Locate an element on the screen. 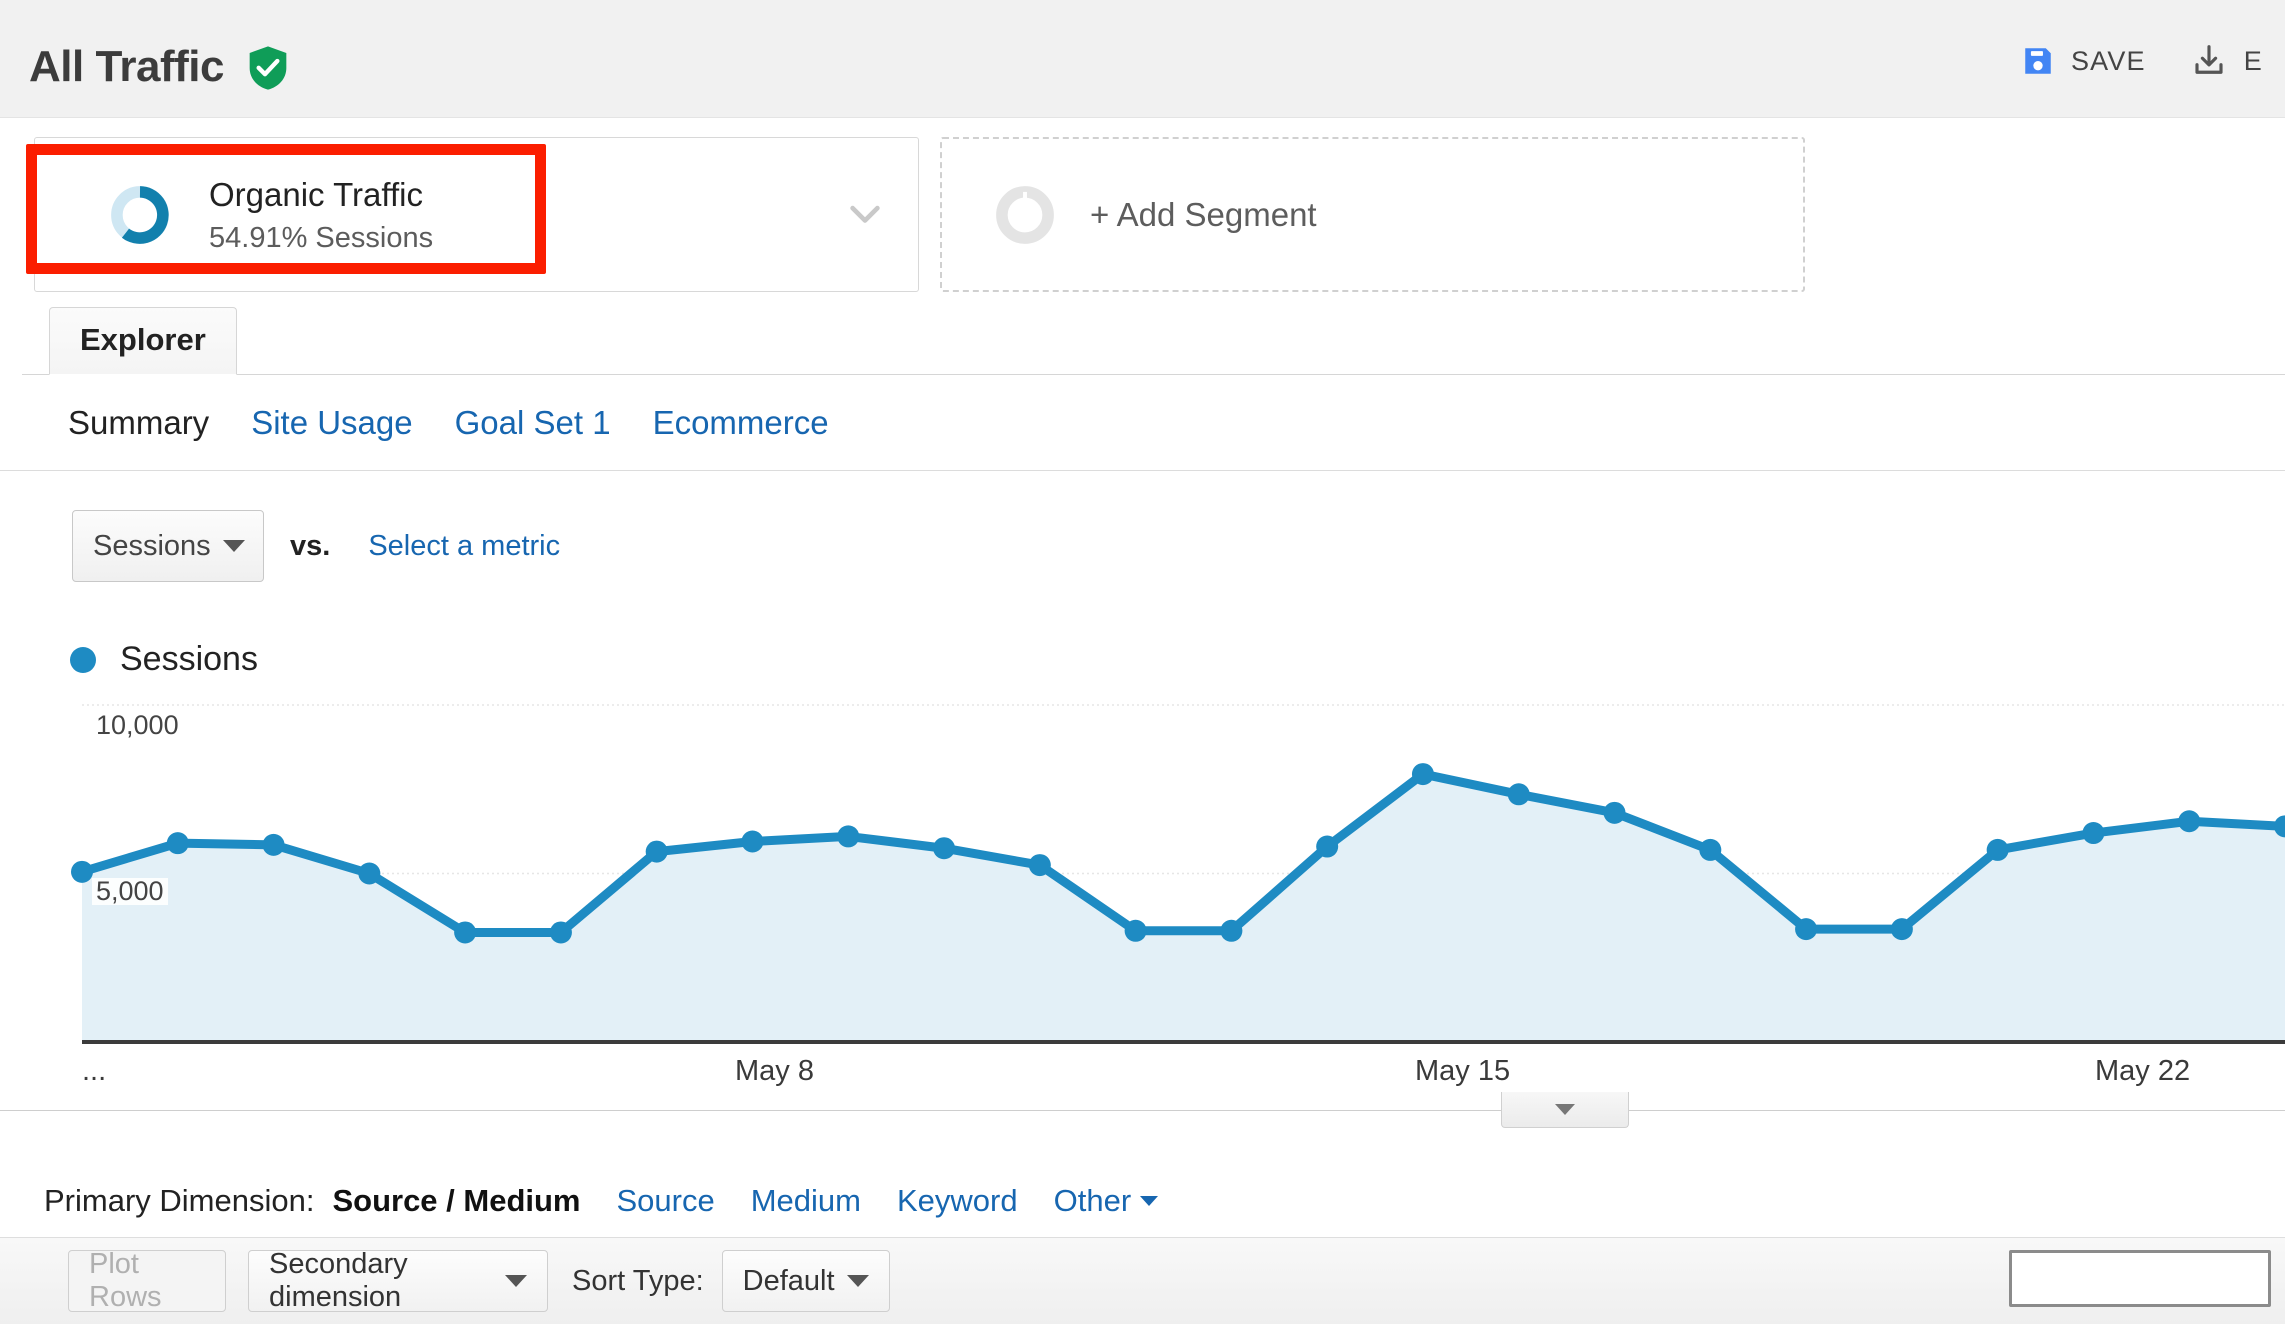 The width and height of the screenshot is (2285, 1324). donut-chart-outline-icon is located at coordinates (1025, 215).